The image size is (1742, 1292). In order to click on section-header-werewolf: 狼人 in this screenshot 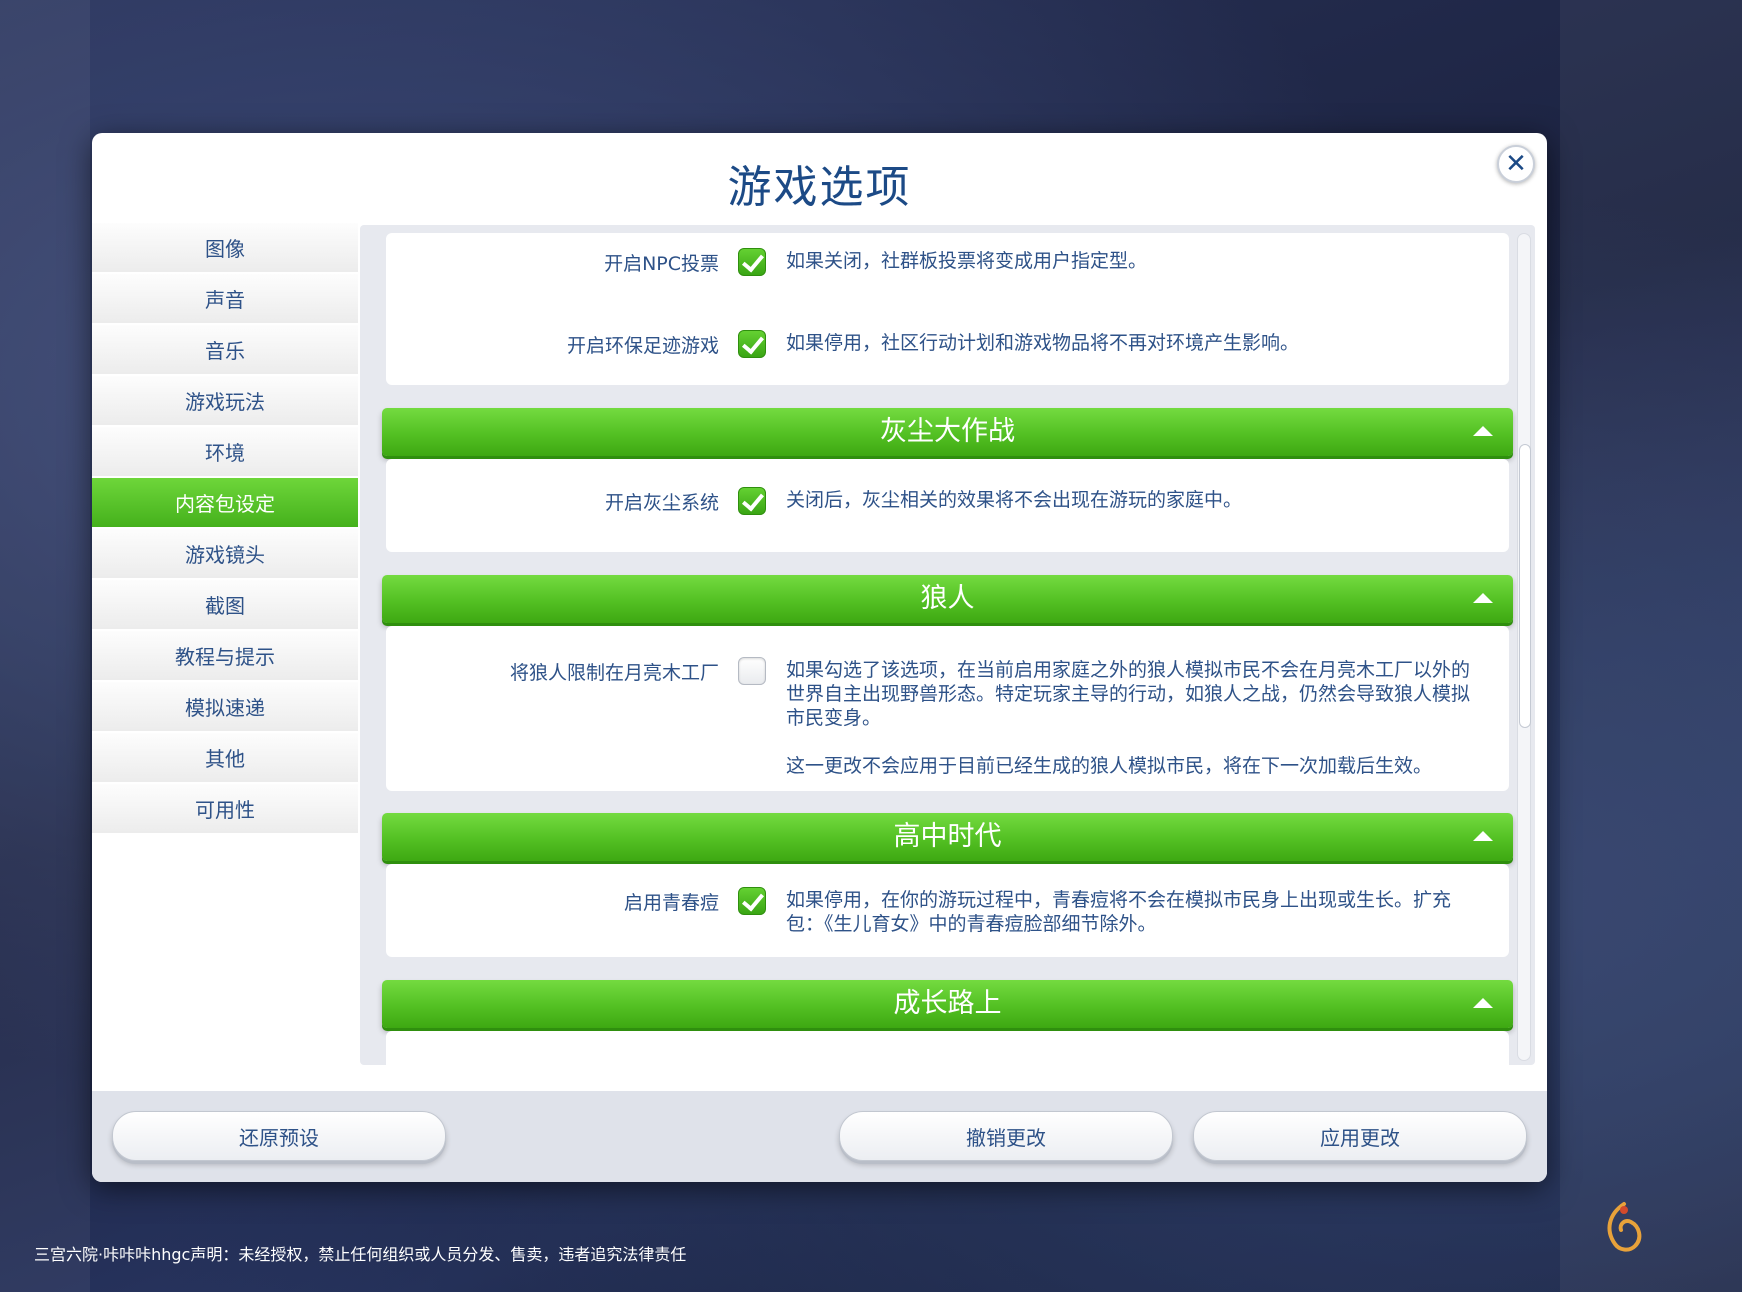, I will do `click(947, 599)`.